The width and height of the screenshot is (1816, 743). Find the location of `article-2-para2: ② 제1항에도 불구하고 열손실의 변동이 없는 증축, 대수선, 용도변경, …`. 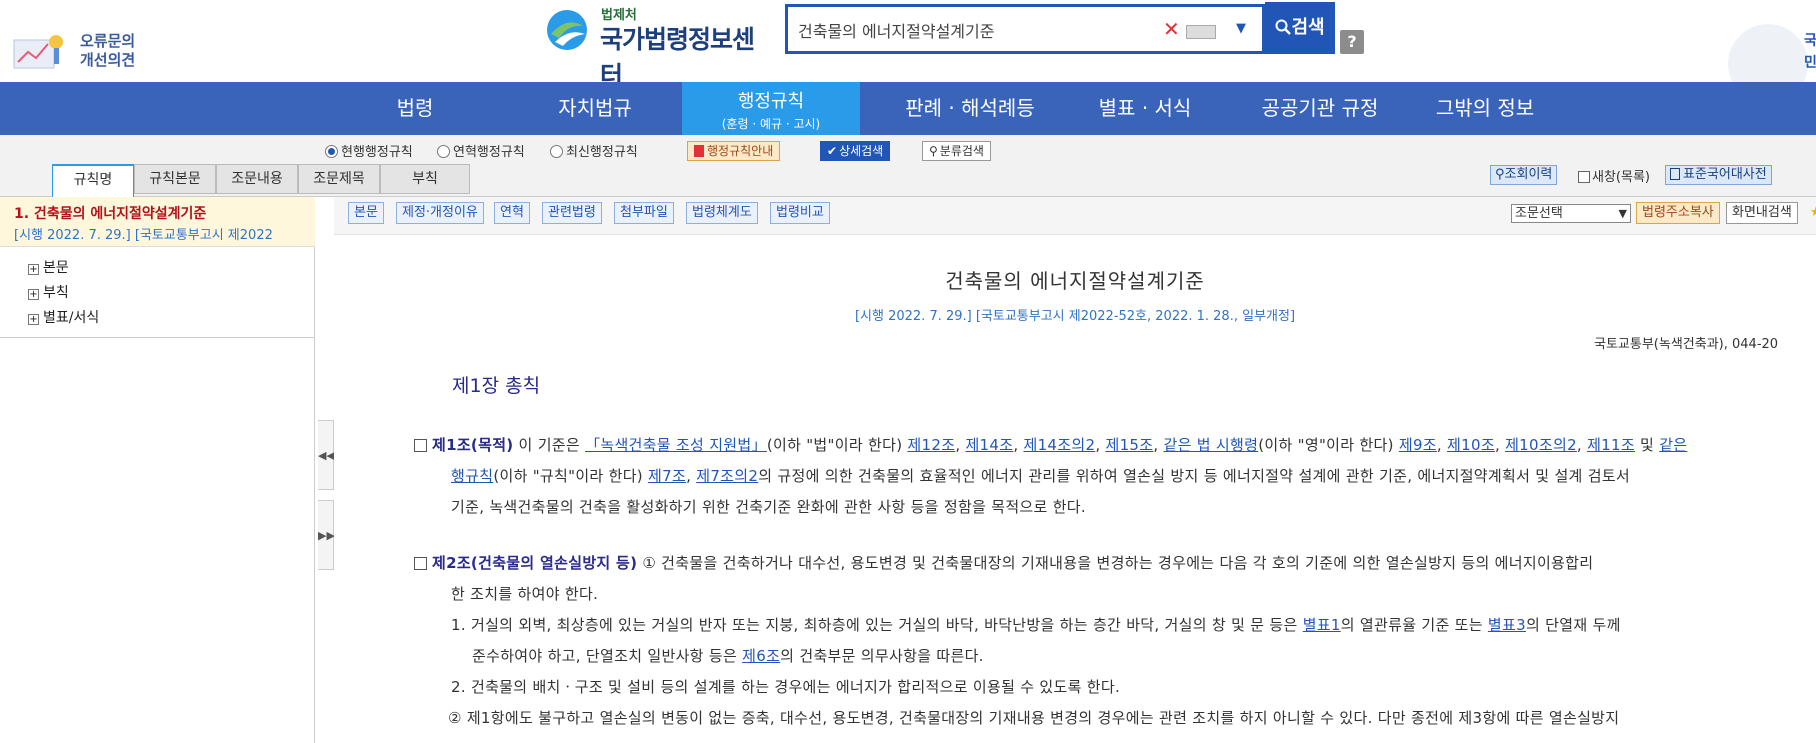

article-2-para2: ② 제1항에도 불구하고 열손실의 변동이 없는 증축, 대수선, 용도변경, … is located at coordinates (1034, 718).